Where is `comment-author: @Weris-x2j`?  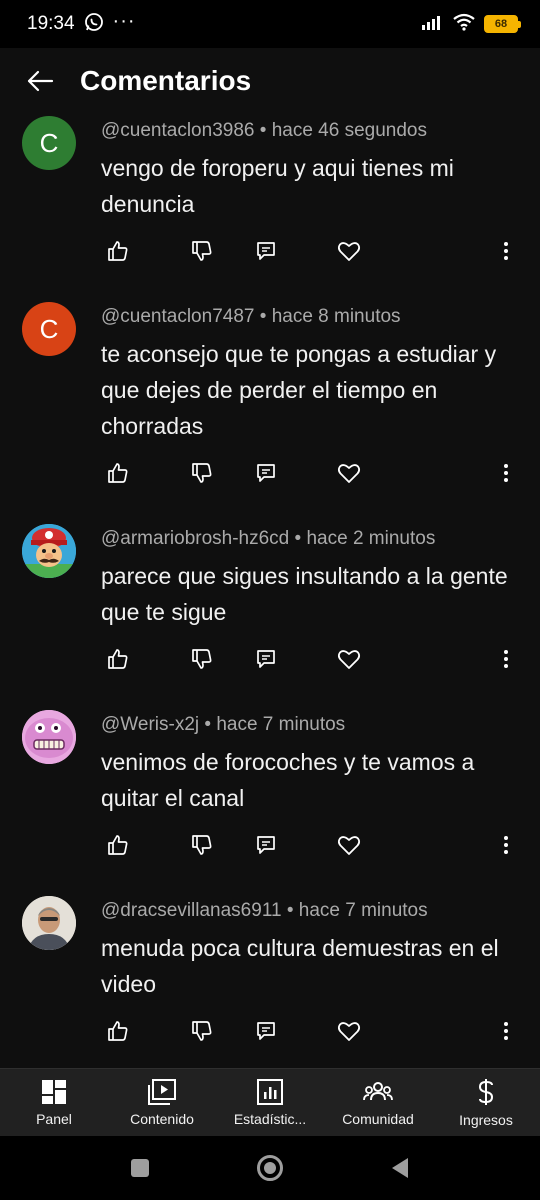
comment-author: @Weris-x2j is located at coordinates (150, 724).